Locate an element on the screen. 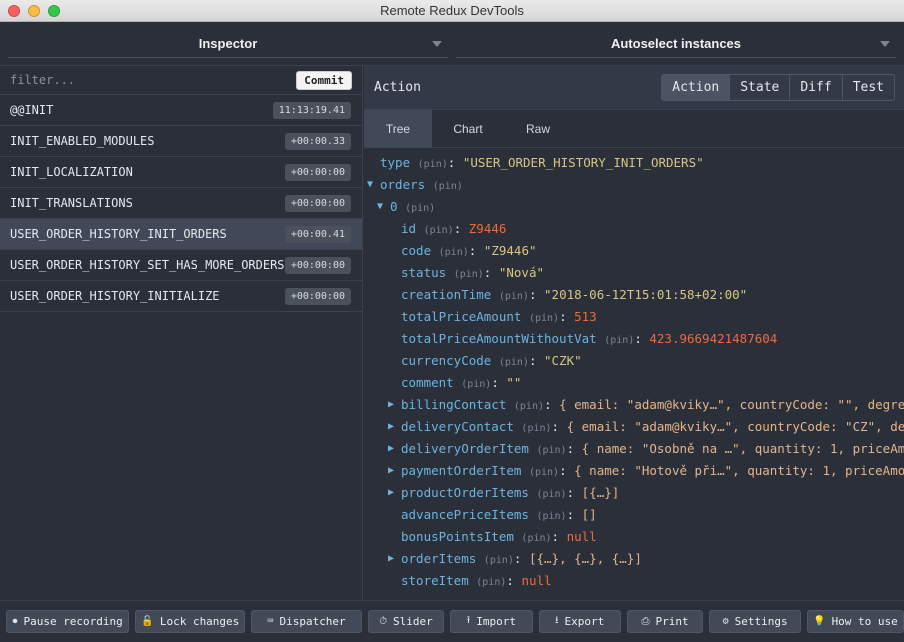 The height and width of the screenshot is (642, 904). mode-diff-button: Diff is located at coordinates (815, 87).